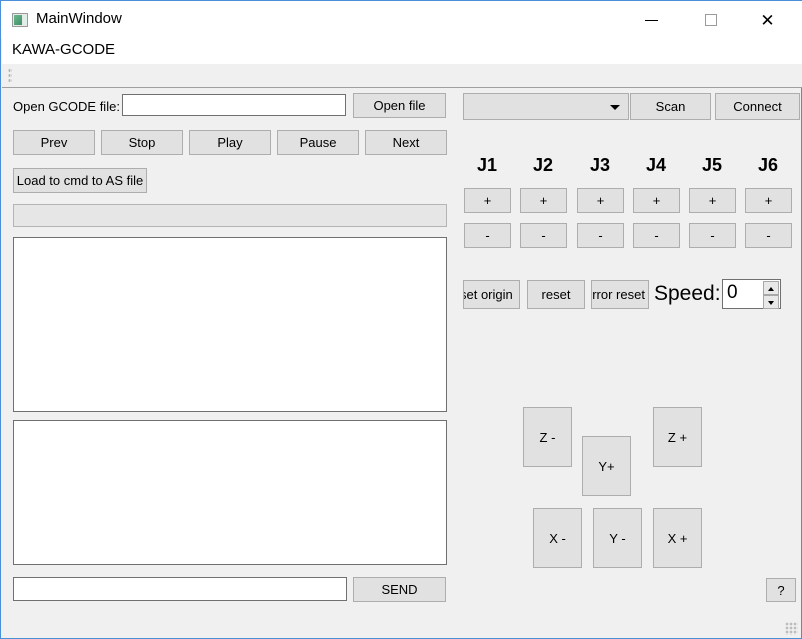 The height and width of the screenshot is (639, 802). I want to click on error-reset-button: error reset, so click(620, 294).